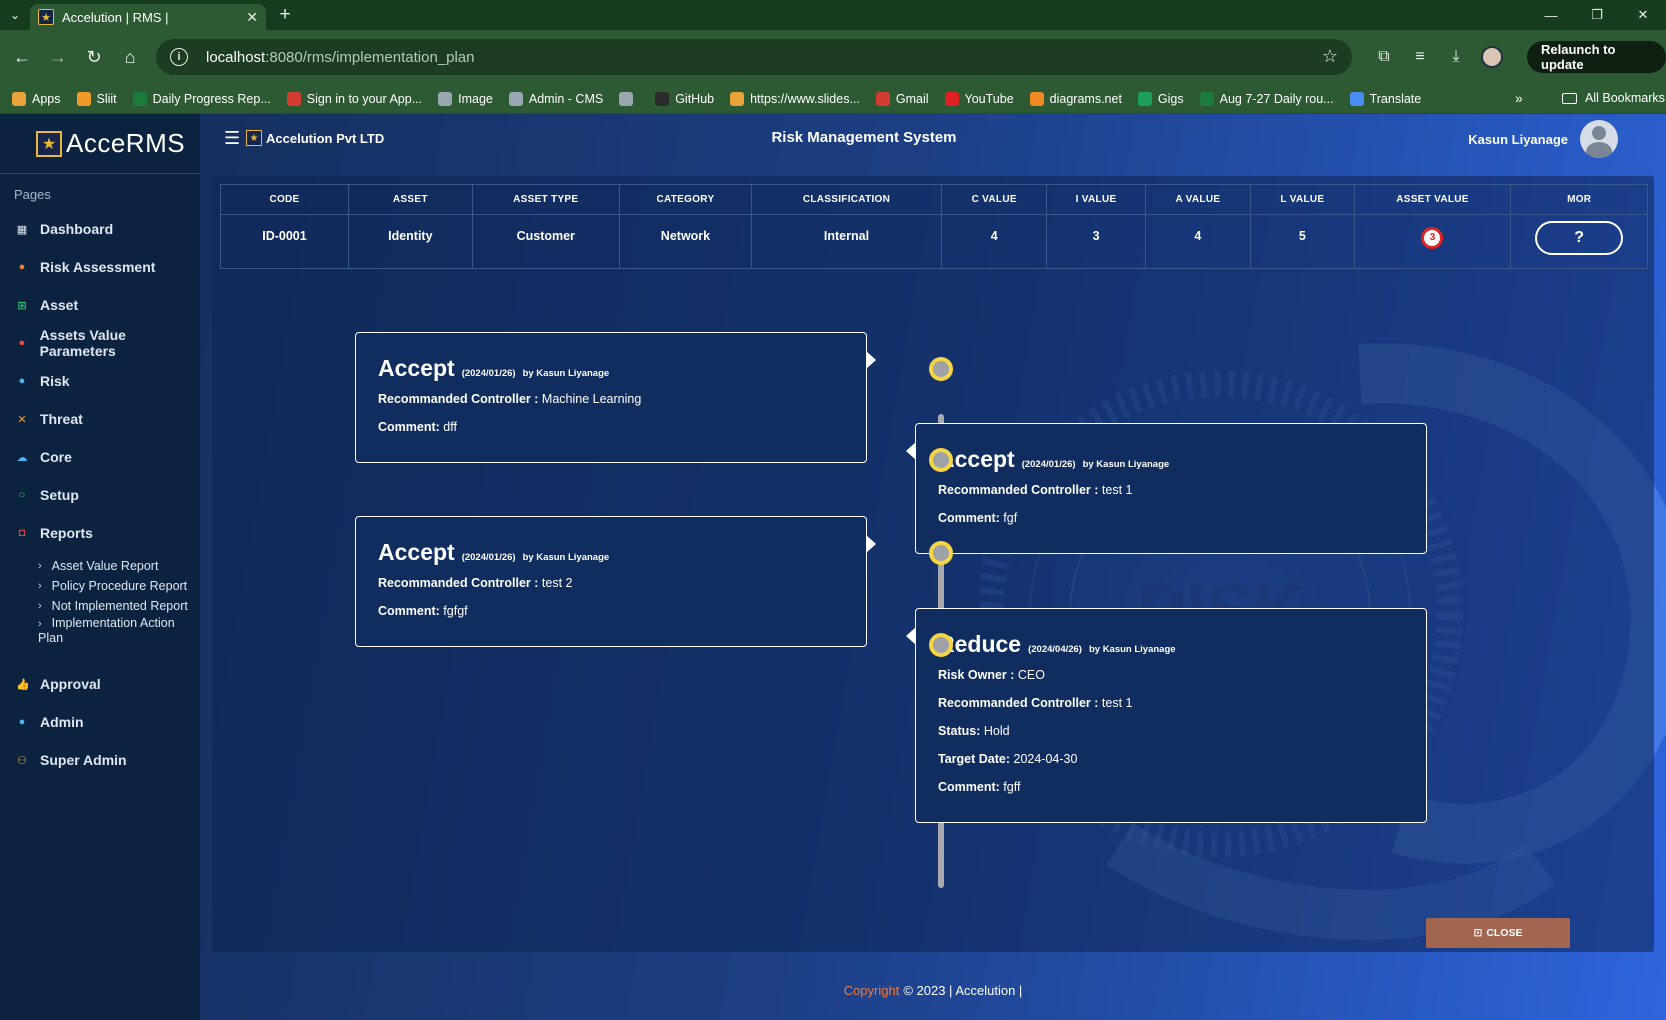 The height and width of the screenshot is (1020, 1666). What do you see at coordinates (100, 533) in the screenshot?
I see `sidebar-item-reports: ◘ Reports` at bounding box center [100, 533].